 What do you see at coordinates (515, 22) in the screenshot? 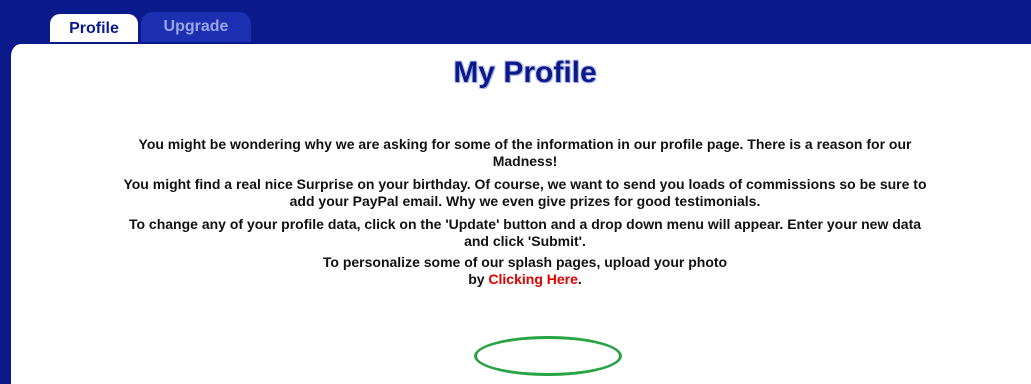
I see `tab-bar: Profile Upgrade` at bounding box center [515, 22].